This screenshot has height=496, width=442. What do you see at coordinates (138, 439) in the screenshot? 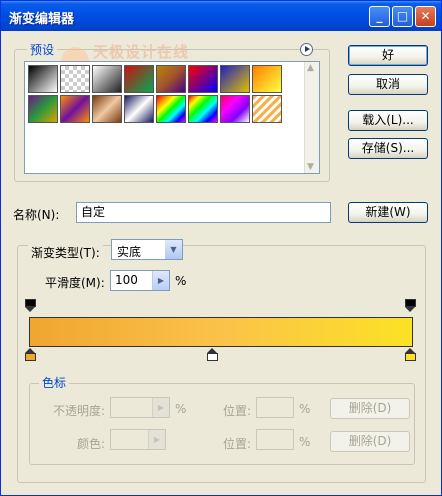
I see `color-swatch-input: ▶` at bounding box center [138, 439].